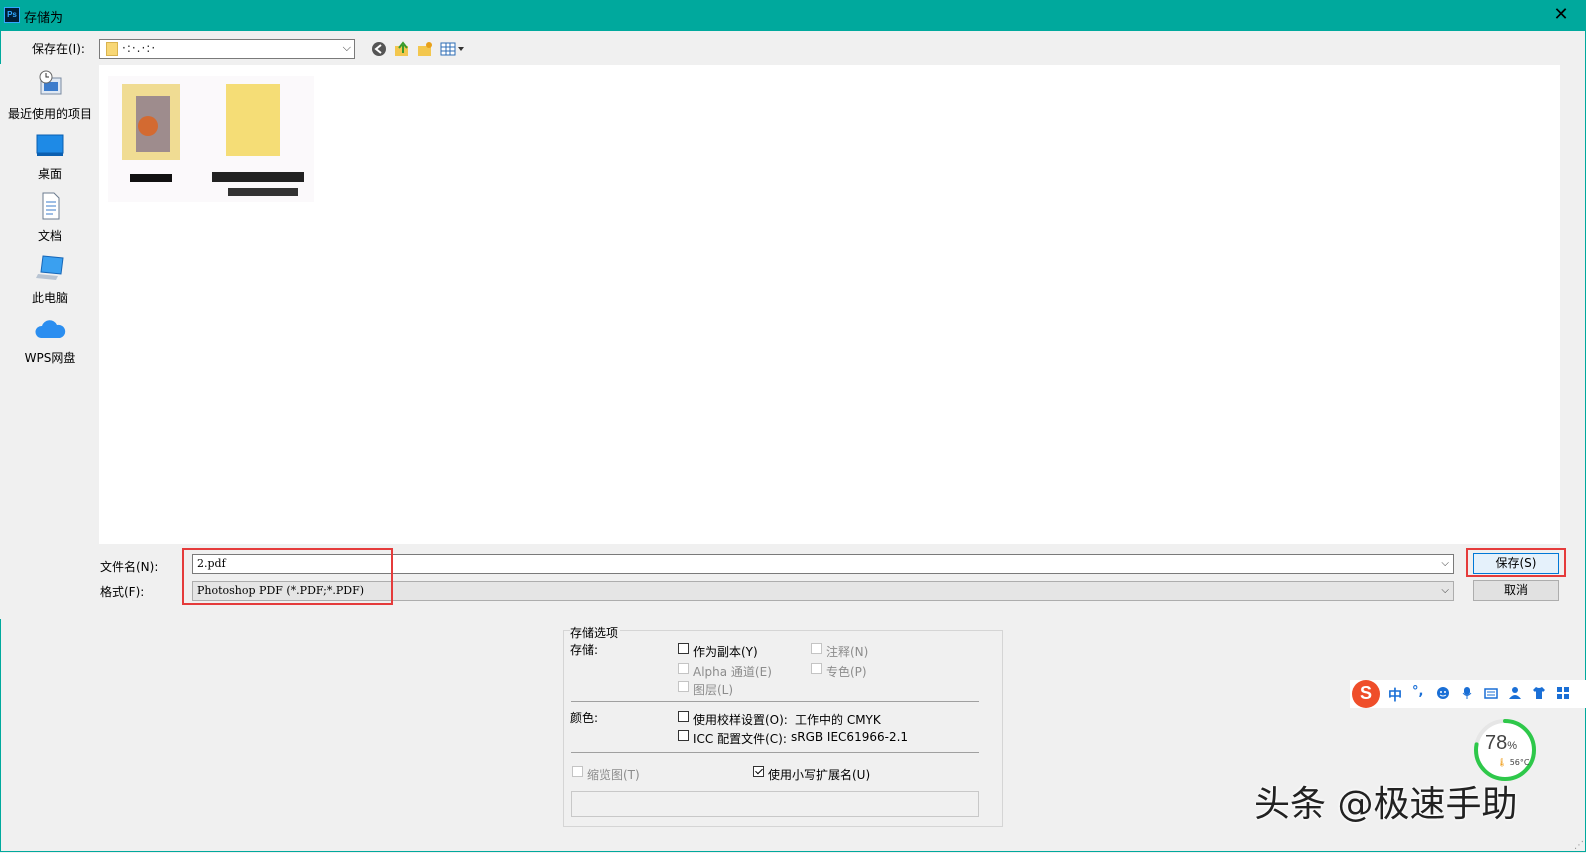  Describe the element at coordinates (287, 576) in the screenshot. I see `highlight-box-fields` at that location.